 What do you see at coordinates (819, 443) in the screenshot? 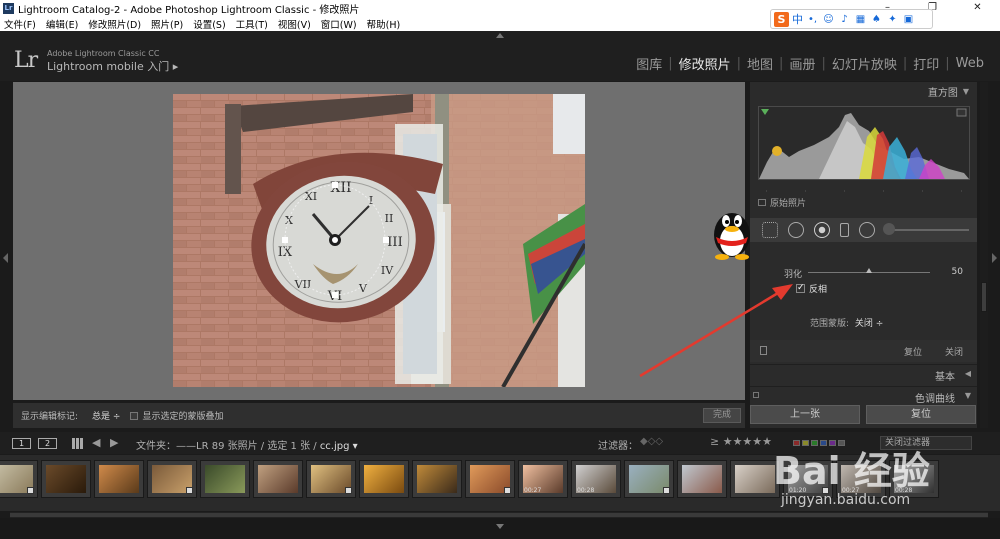
I see `color-label-filter` at bounding box center [819, 443].